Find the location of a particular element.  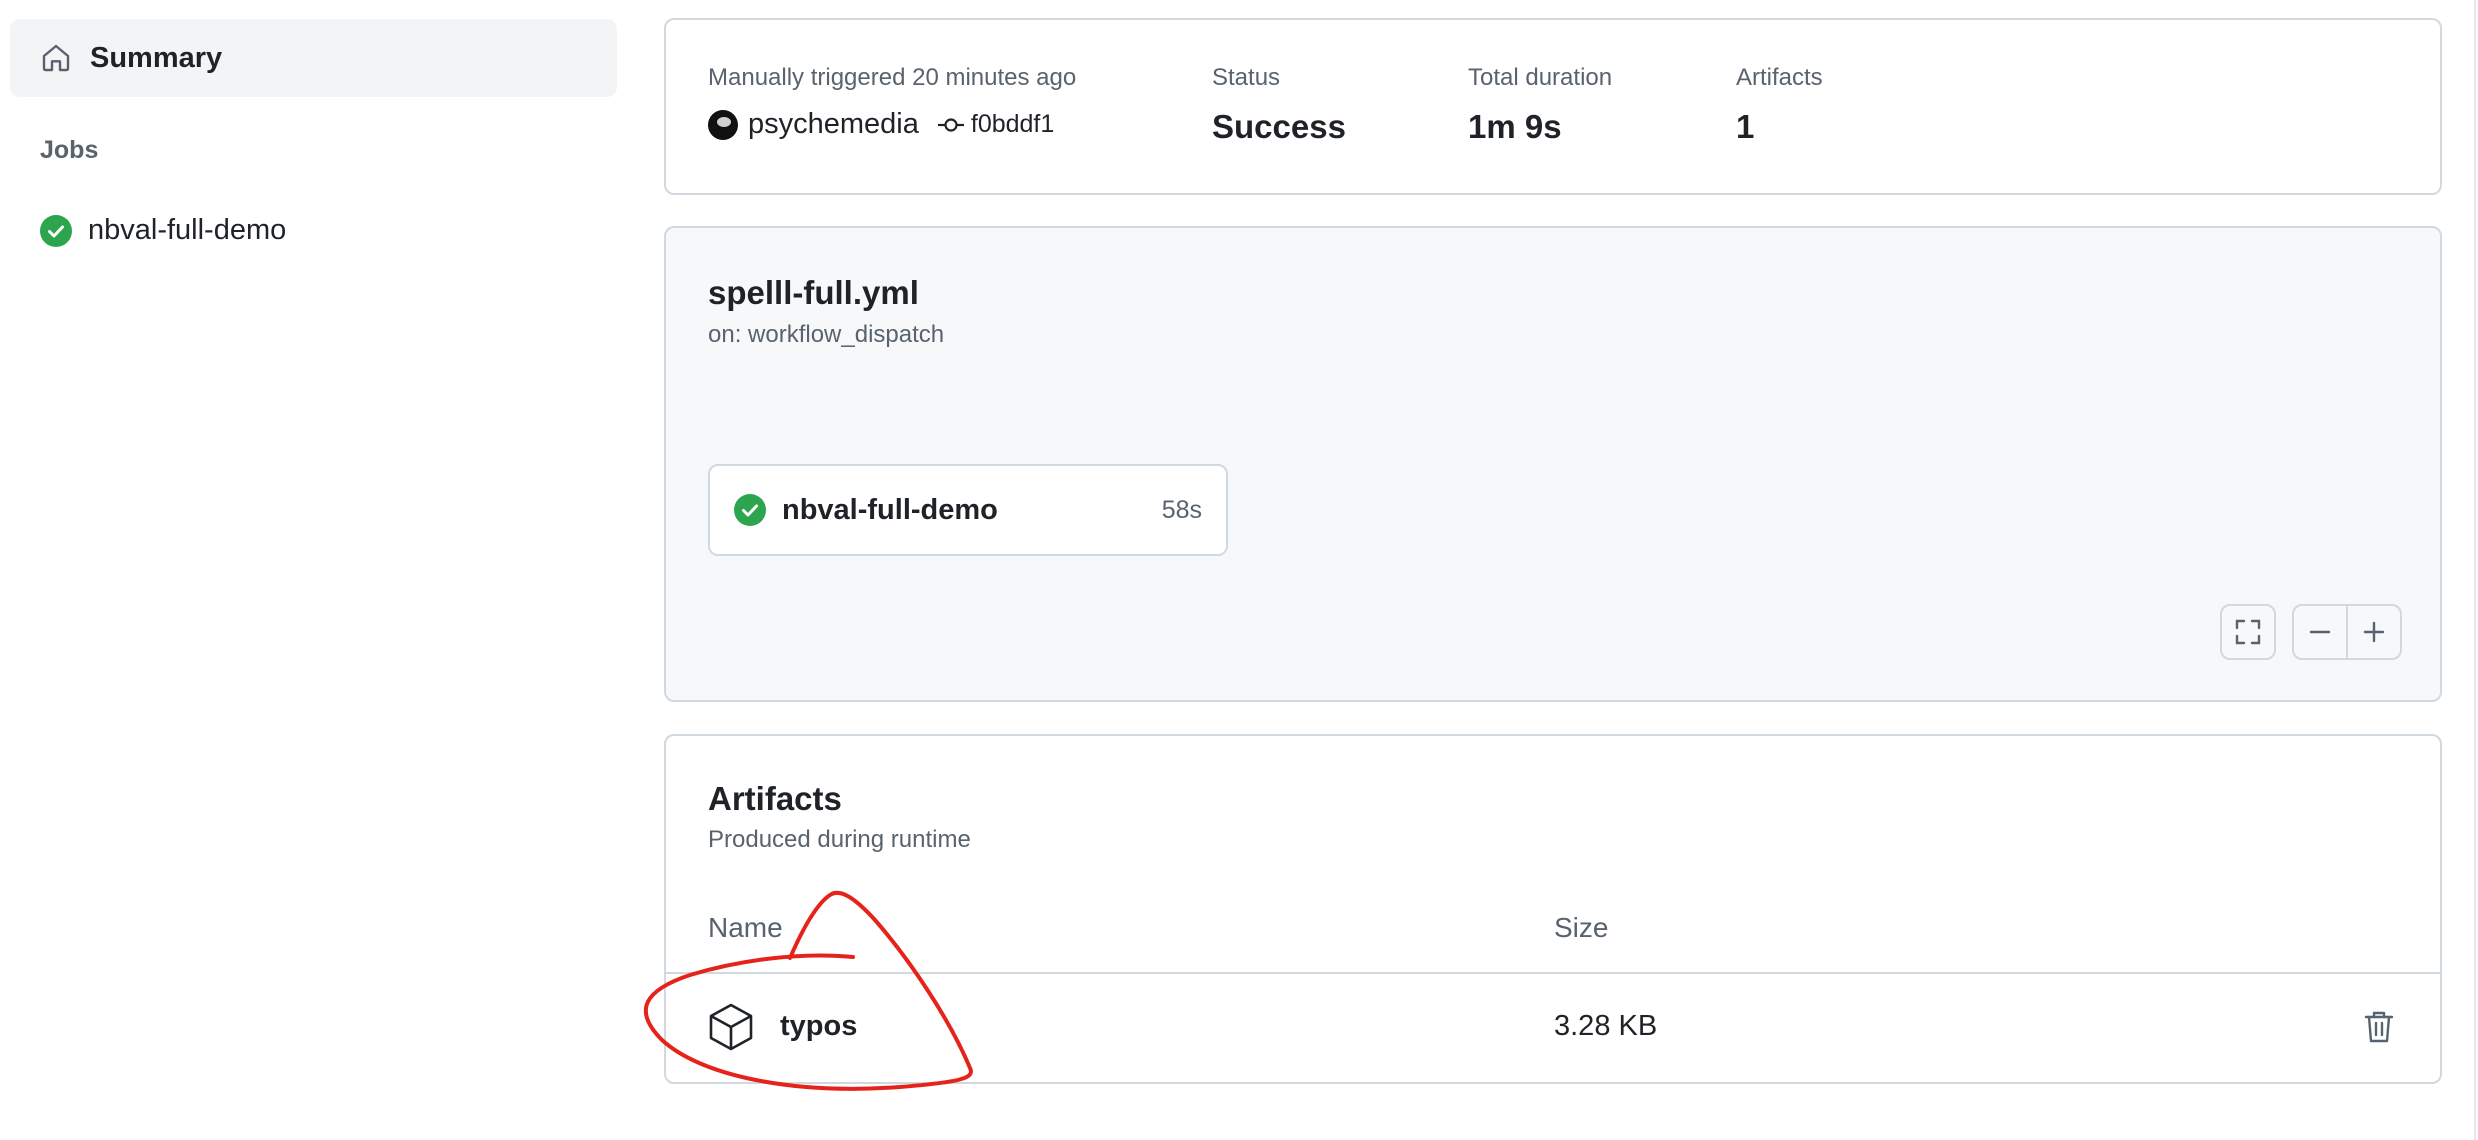

sidebar-job-label: nbval-full-demo is located at coordinates (187, 230).